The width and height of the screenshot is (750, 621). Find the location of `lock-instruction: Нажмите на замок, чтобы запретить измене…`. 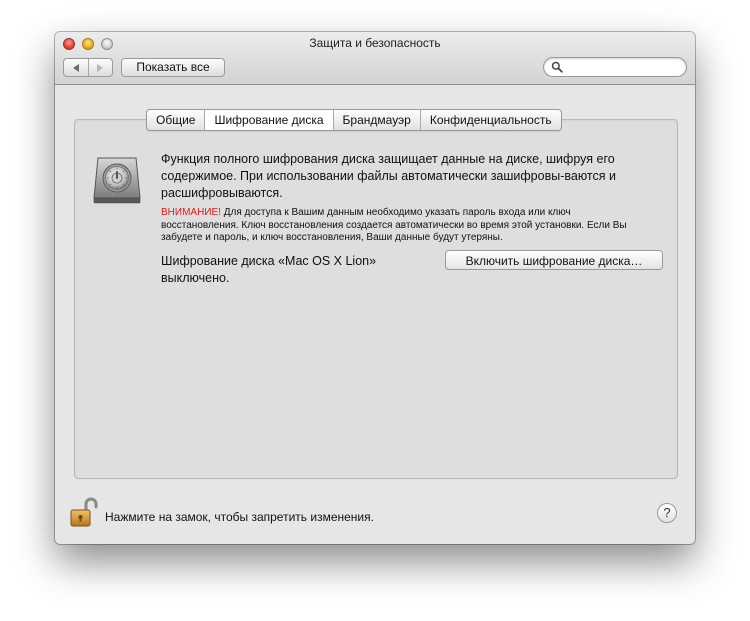

lock-instruction: Нажмите на замок, чтобы запретить измене… is located at coordinates (239, 517).